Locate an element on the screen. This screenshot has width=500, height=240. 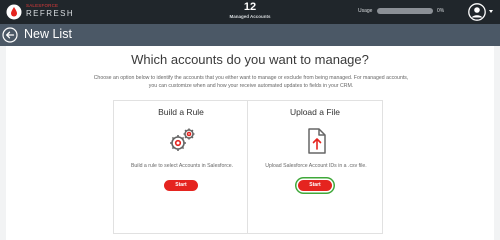
build-rule-title: Build a Rule is located at coordinates (181, 112).